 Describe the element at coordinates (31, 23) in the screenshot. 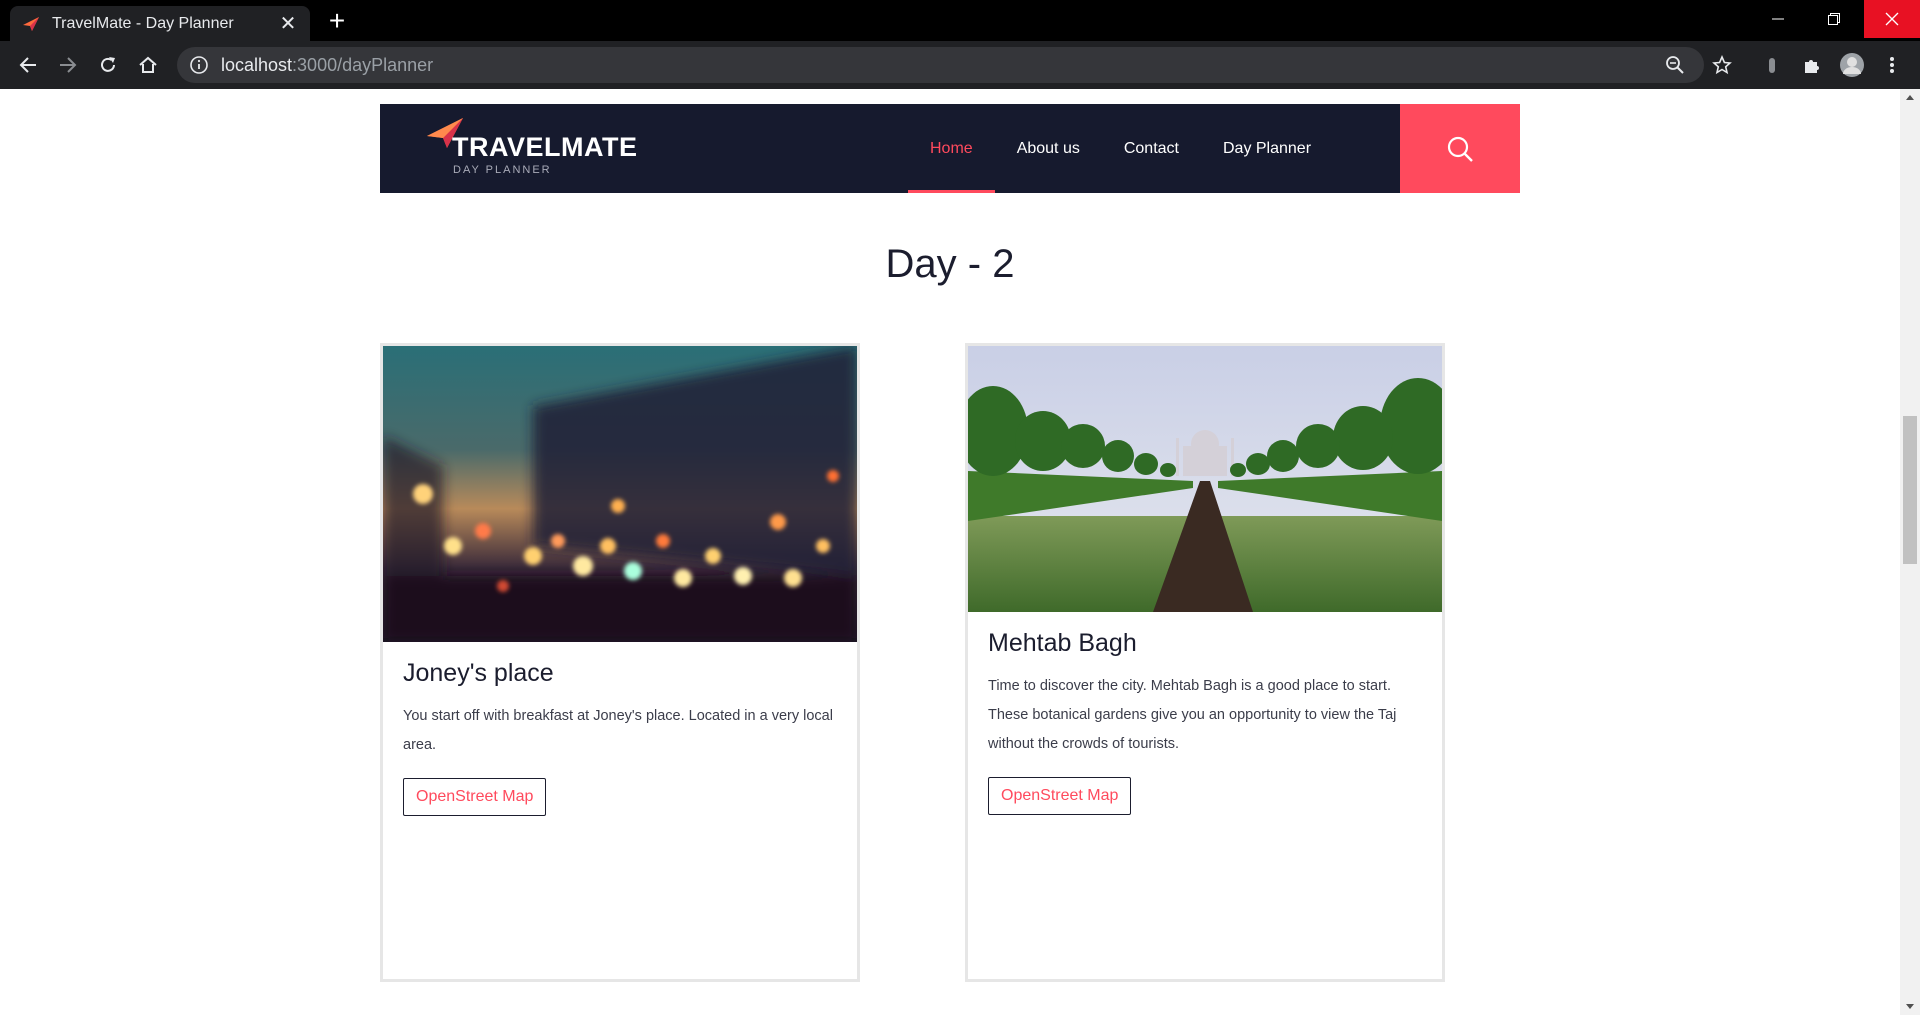

I see `paper-plane-favicon-icon` at that location.